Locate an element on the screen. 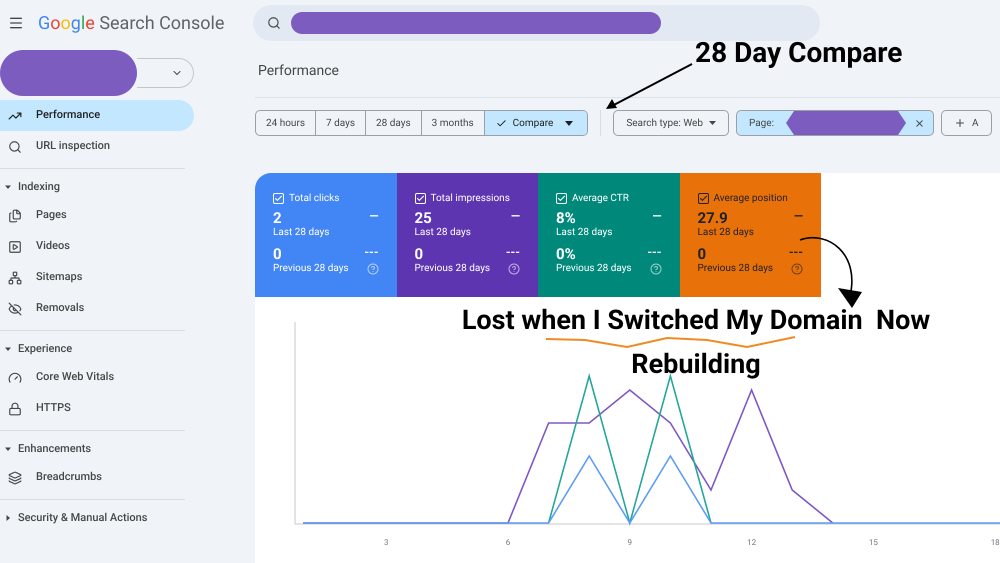  section-header: Indexing is located at coordinates (97, 187).